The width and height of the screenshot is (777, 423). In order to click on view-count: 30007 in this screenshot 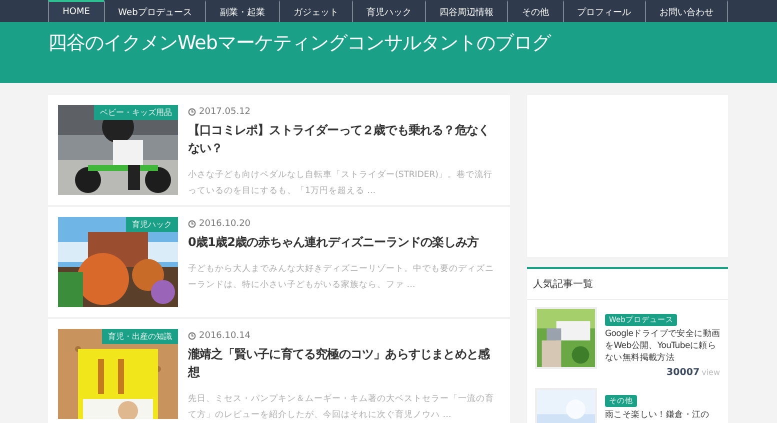, I will do `click(683, 372)`.